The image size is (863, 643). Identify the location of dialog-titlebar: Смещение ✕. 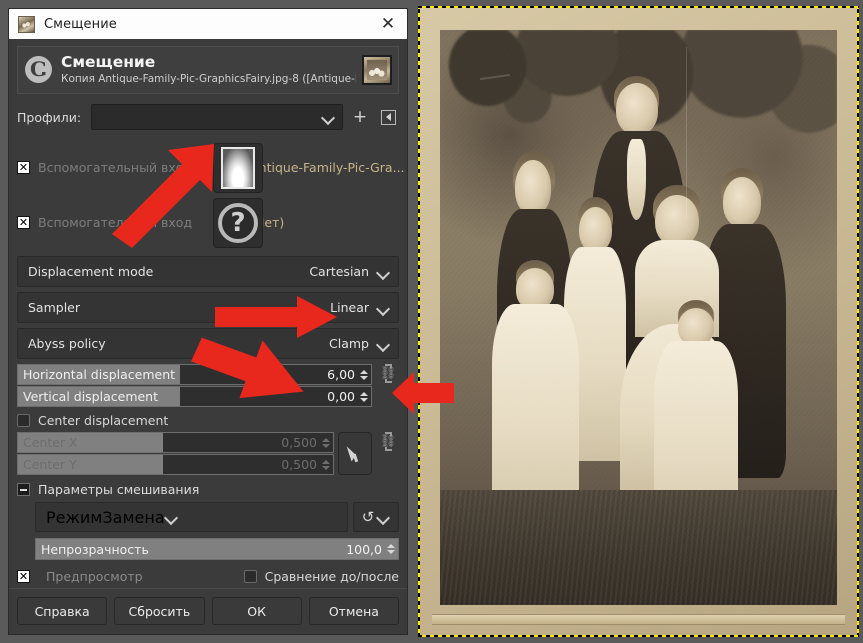
(208, 24).